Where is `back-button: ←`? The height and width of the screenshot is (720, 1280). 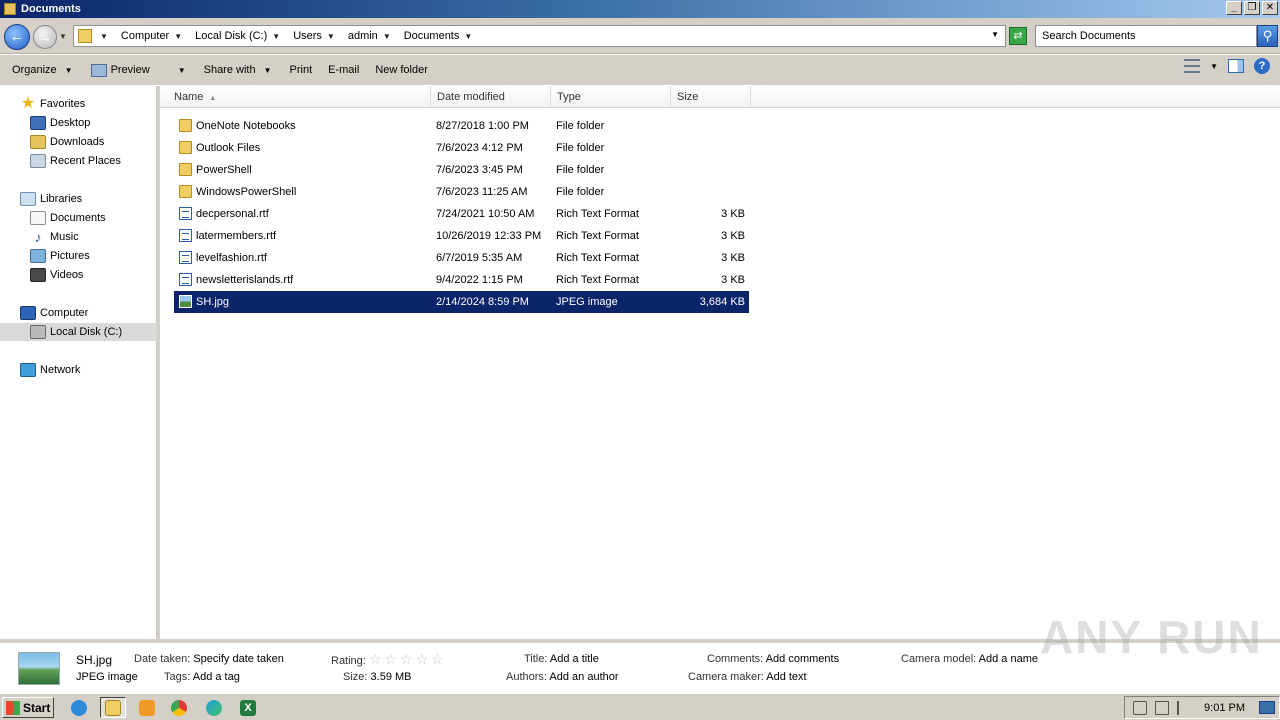
back-button: ← is located at coordinates (17, 37).